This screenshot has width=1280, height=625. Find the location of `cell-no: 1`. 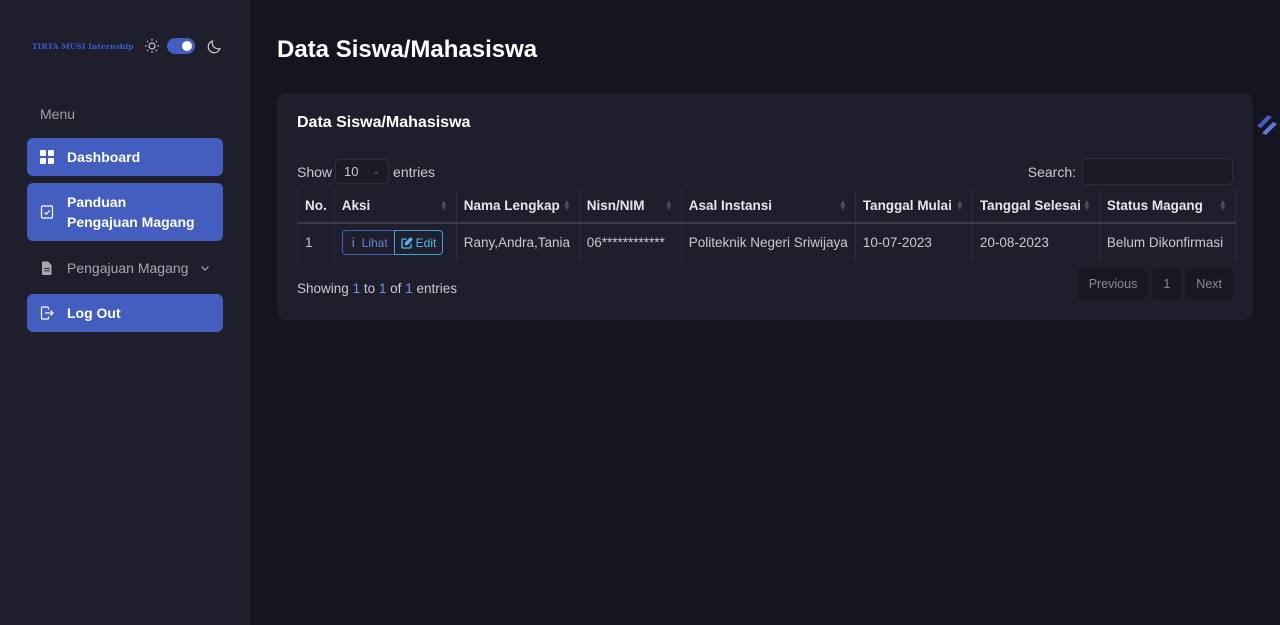

cell-no: 1 is located at coordinates (316, 242).